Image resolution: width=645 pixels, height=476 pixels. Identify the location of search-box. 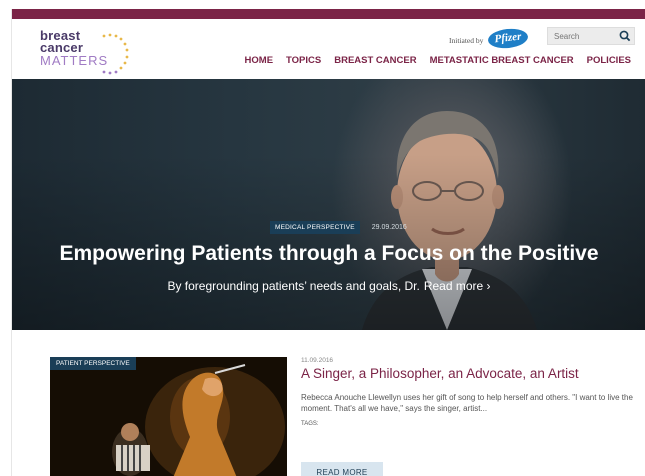
(591, 36).